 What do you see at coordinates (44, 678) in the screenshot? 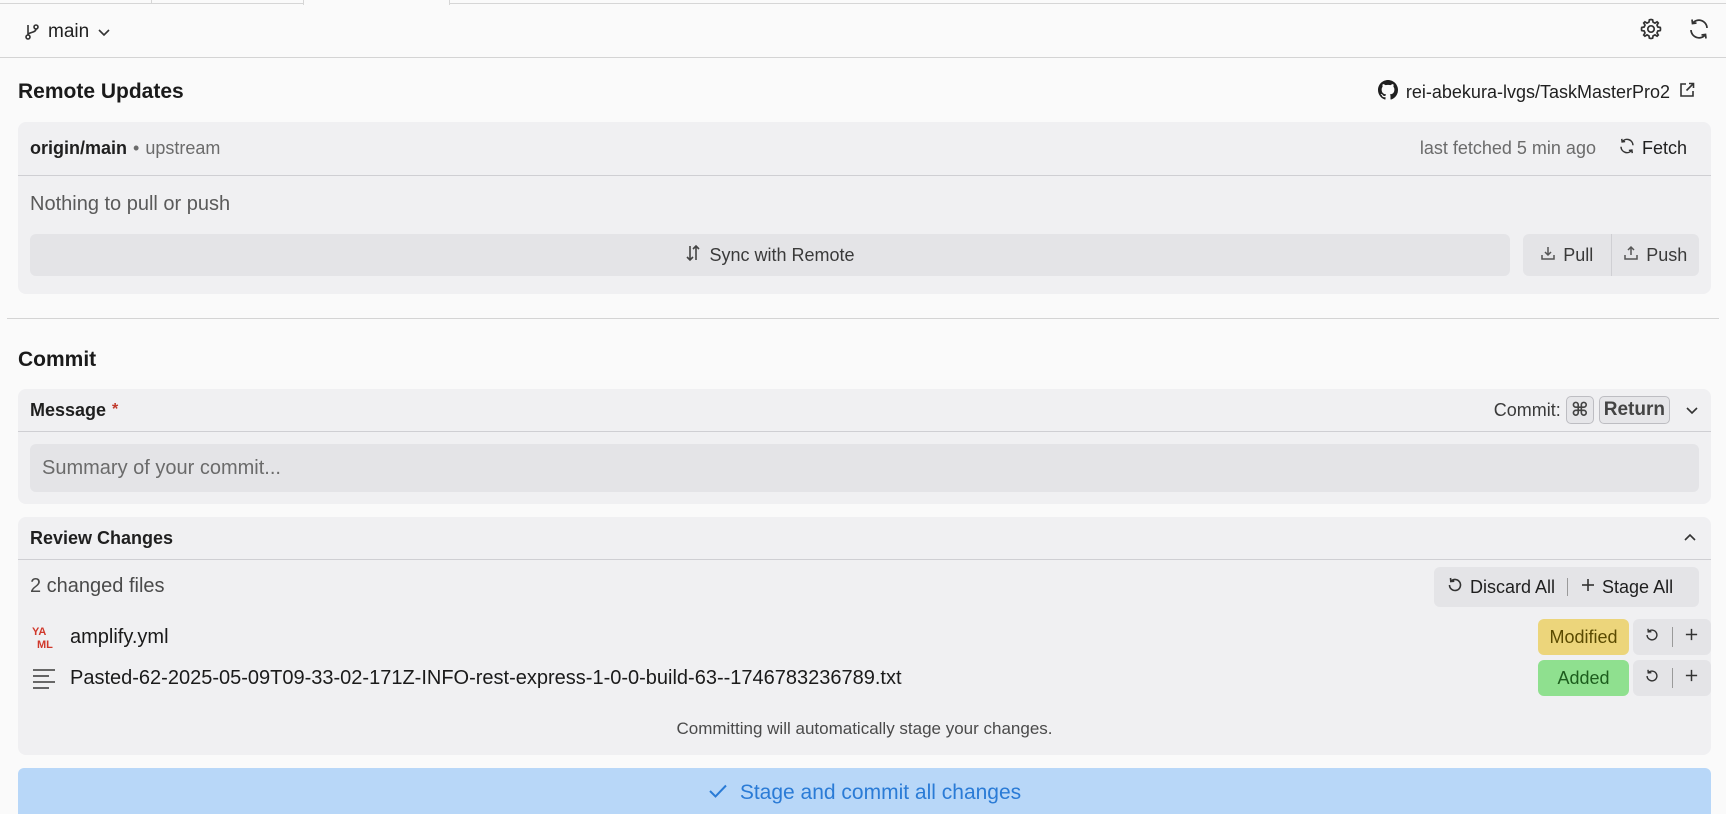
I see `text-file-icon` at bounding box center [44, 678].